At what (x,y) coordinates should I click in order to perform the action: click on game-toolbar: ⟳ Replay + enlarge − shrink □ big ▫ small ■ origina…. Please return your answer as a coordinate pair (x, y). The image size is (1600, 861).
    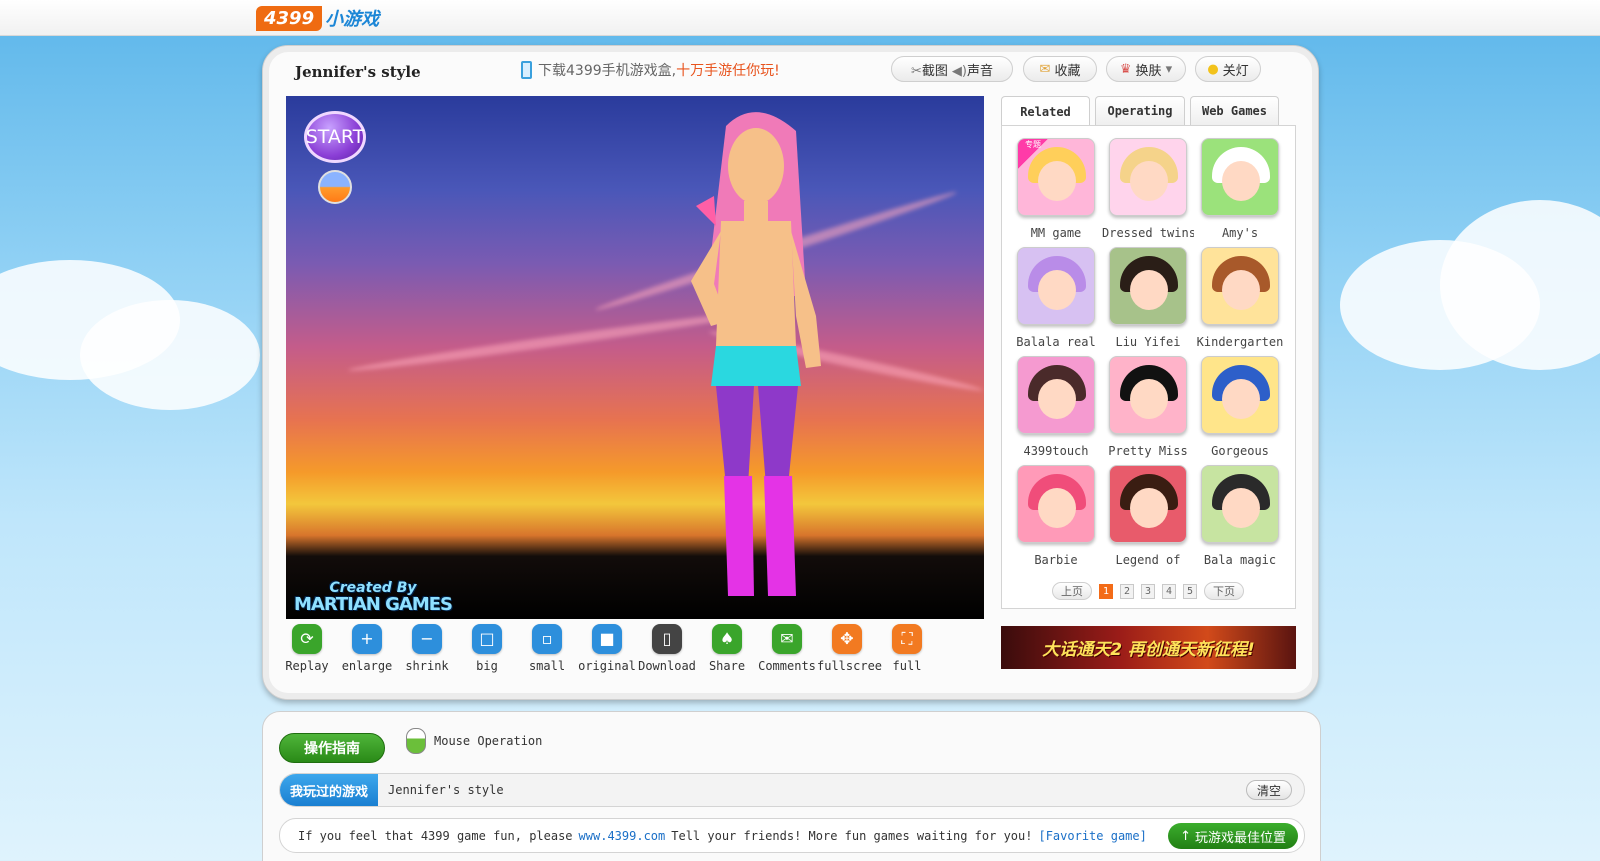
    Looking at the image, I should click on (607, 648).